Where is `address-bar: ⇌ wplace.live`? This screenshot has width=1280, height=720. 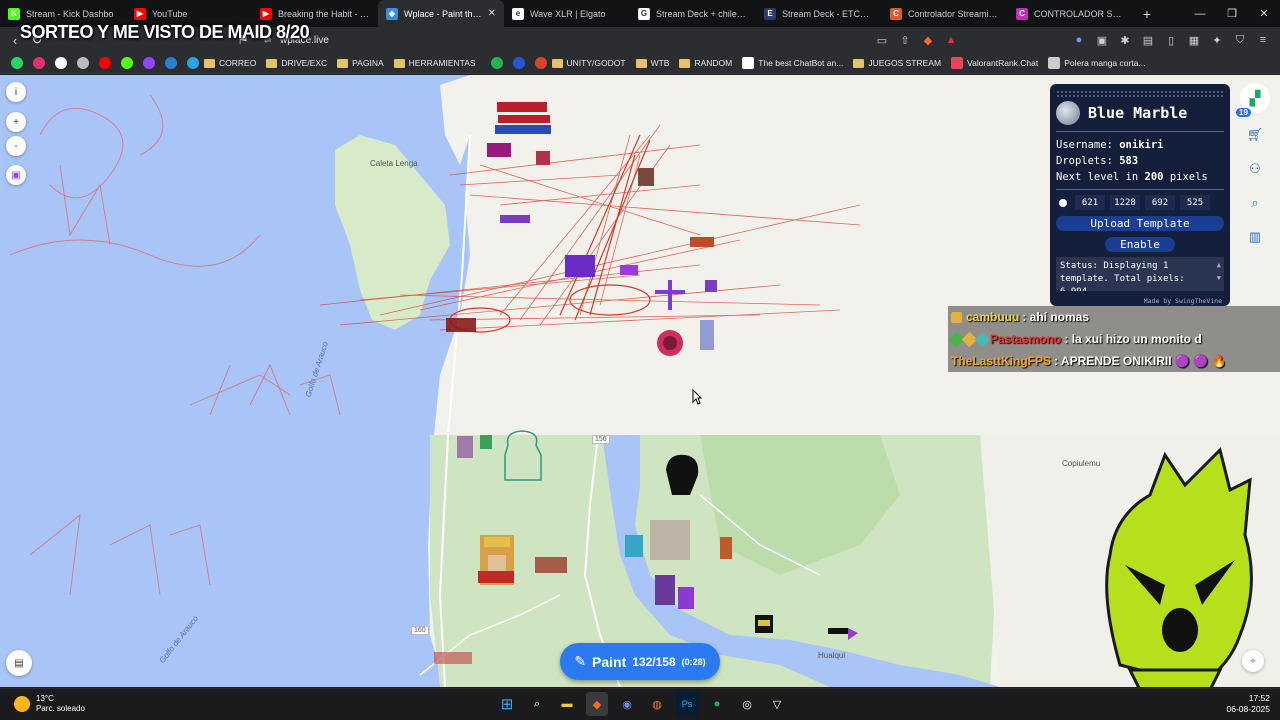
address-bar: ⇌ wplace.live is located at coordinates (620, 40).